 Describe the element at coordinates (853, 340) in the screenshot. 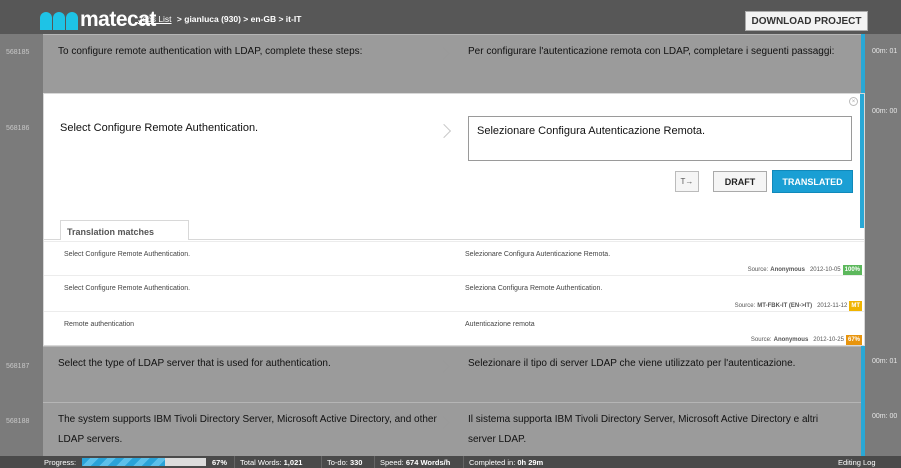

I see `match-score-badge: 67%` at that location.